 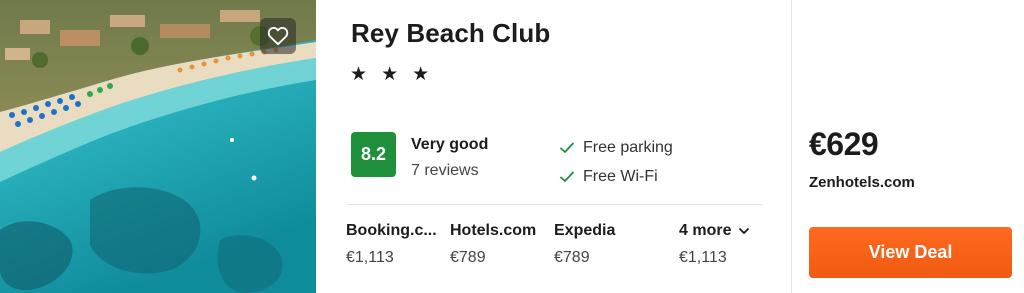 I want to click on rating-score-badge: 8.2, so click(x=373, y=154).